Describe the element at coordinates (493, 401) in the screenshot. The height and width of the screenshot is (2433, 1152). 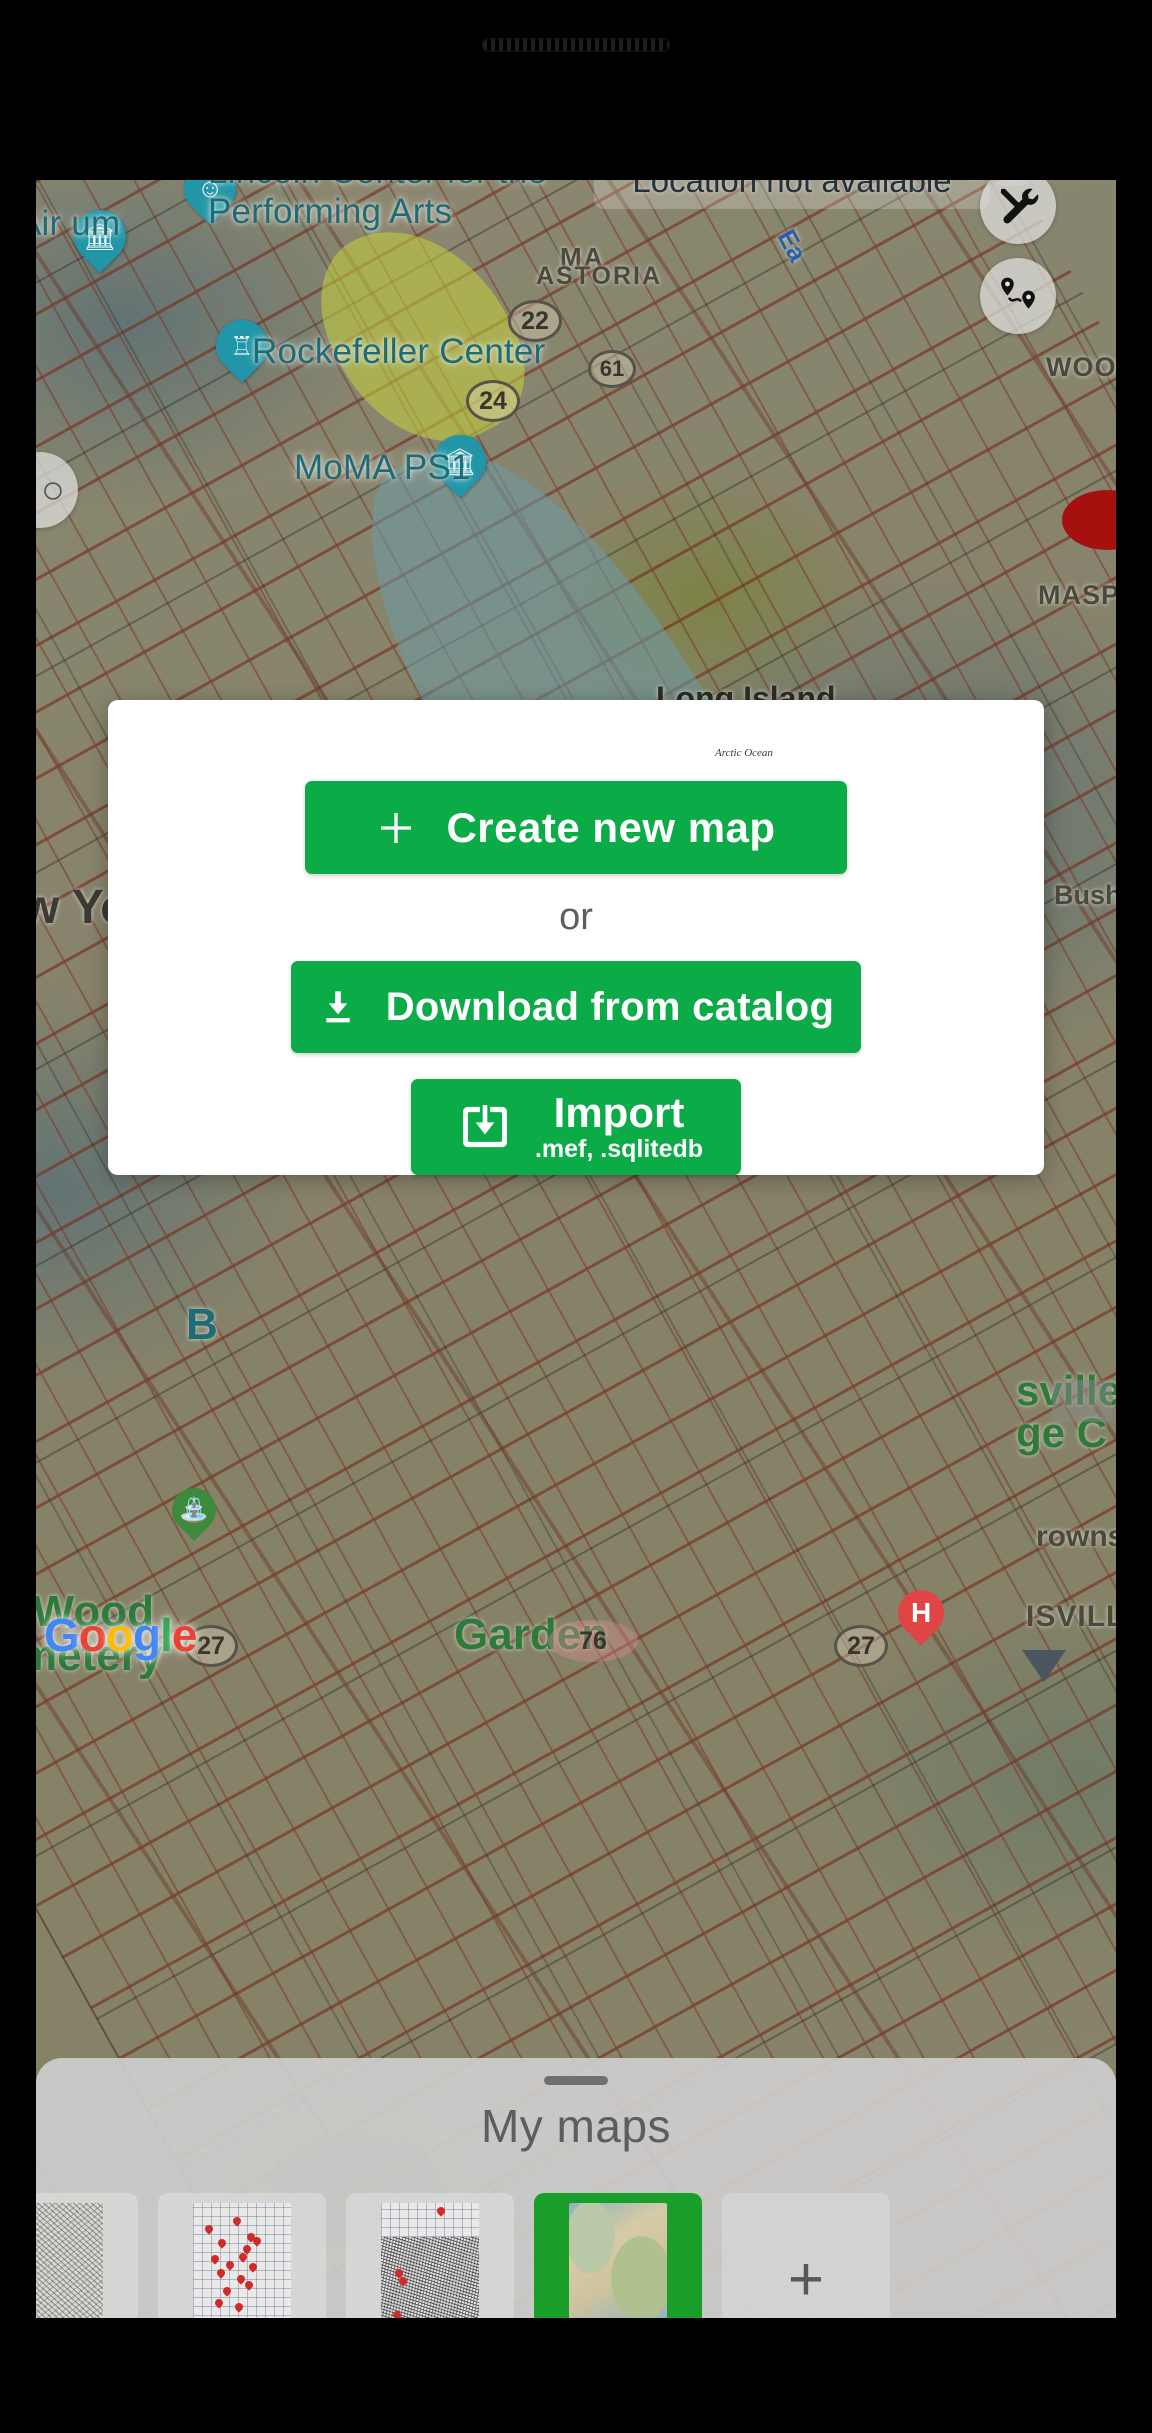
I see `map-route-badge-24: 24` at that location.